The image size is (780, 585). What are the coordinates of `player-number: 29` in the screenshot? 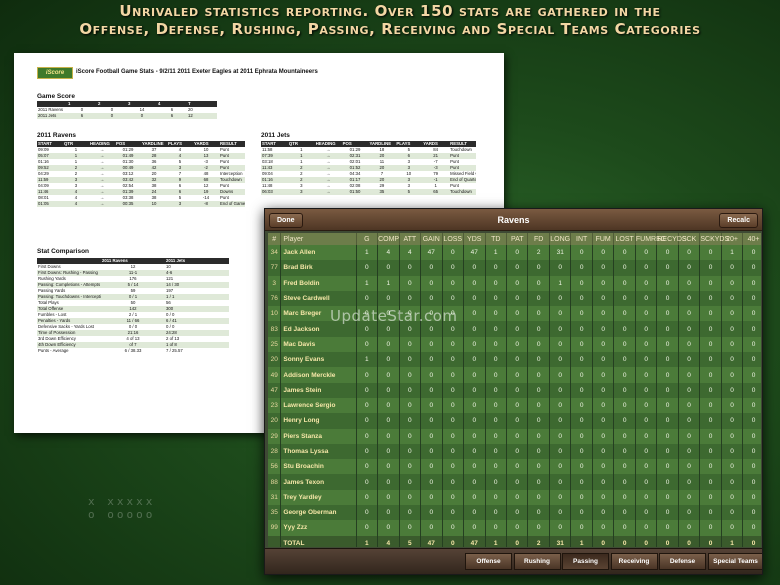 It's located at (275, 436).